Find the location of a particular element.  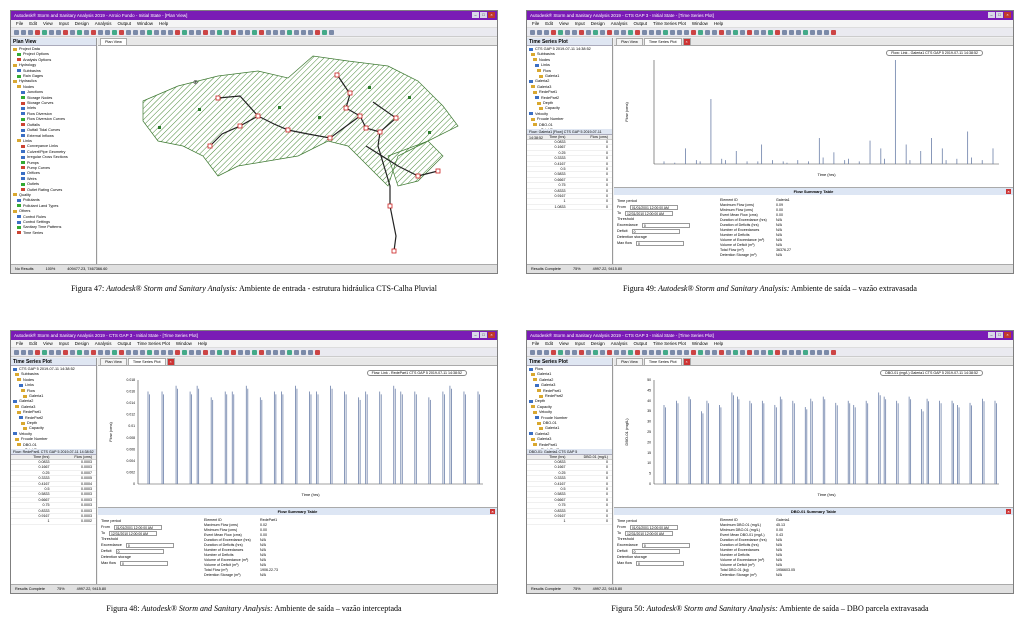

exceedance-field: 0 is located at coordinates (665, 545).